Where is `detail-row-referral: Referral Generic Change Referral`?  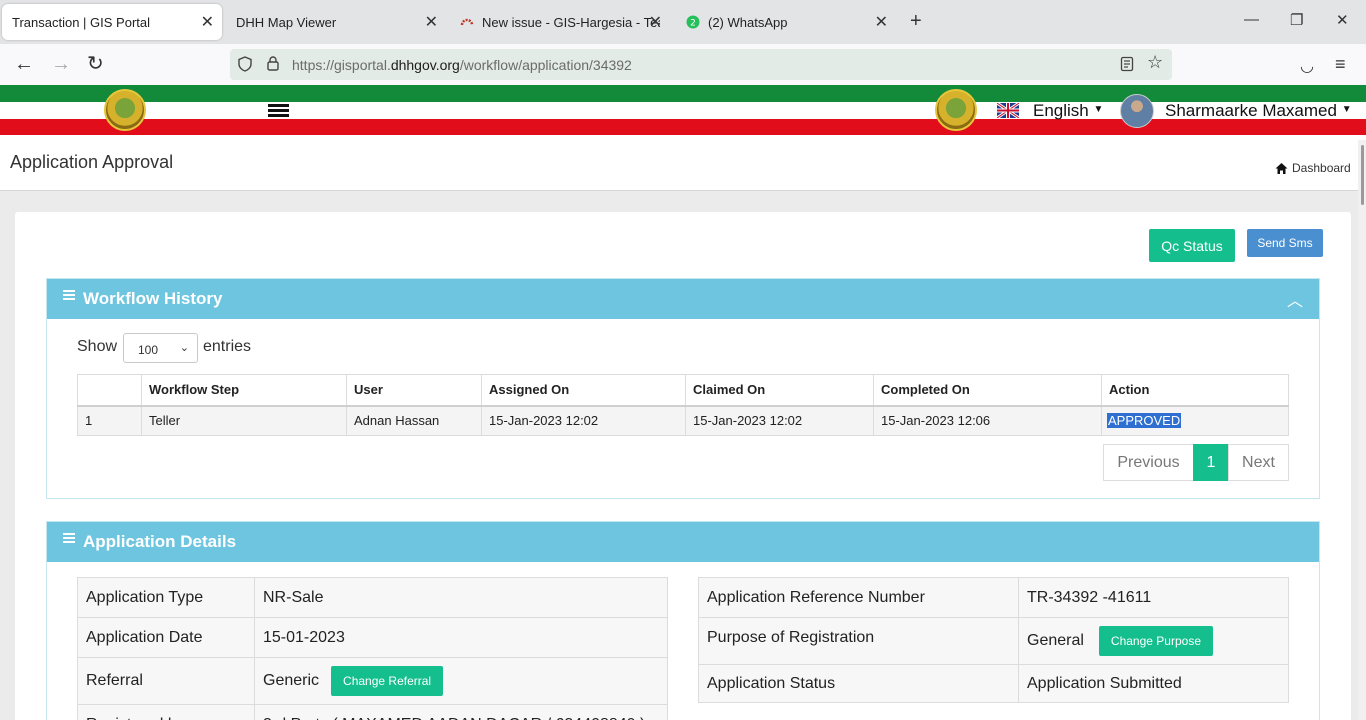 detail-row-referral: Referral Generic Change Referral is located at coordinates (372, 681).